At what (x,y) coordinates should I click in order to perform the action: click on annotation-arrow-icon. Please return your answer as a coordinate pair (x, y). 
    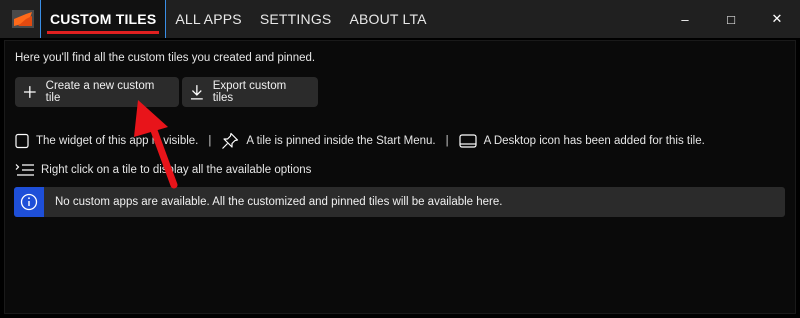
    Looking at the image, I should click on (156, 144).